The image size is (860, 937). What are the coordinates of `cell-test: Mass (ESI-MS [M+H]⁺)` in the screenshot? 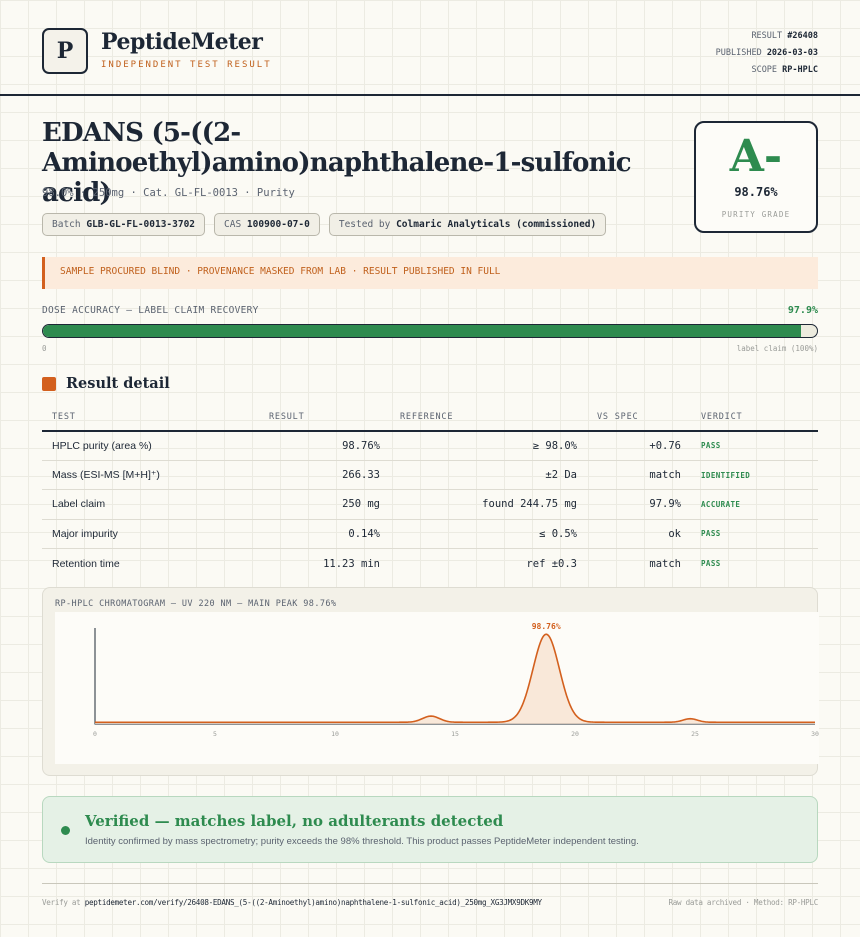 It's located at (150, 475).